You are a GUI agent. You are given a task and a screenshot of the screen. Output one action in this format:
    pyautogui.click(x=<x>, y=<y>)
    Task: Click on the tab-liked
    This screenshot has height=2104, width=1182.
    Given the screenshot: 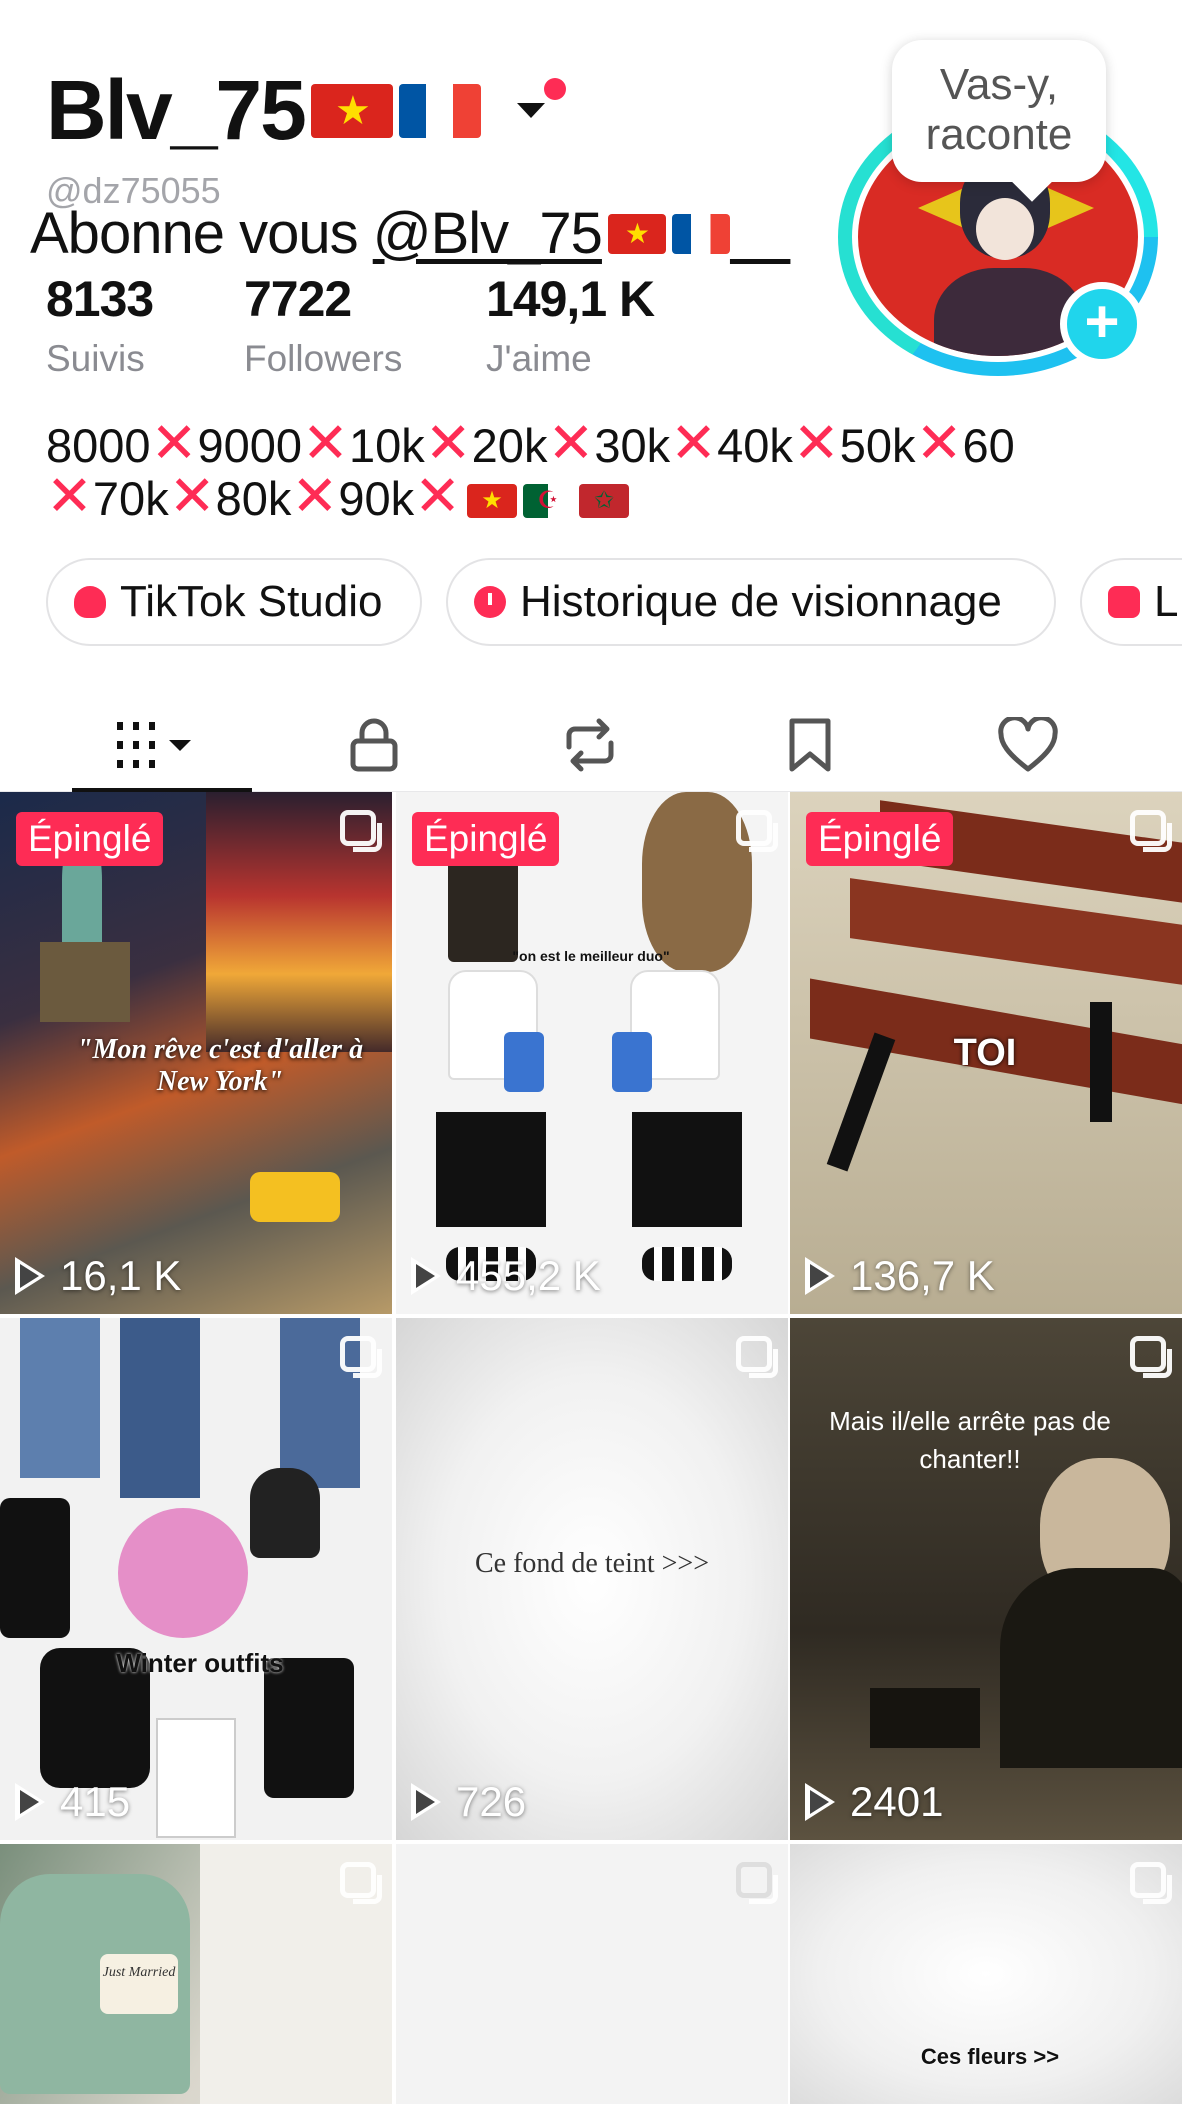 What is the action you would take?
    pyautogui.click(x=1028, y=745)
    